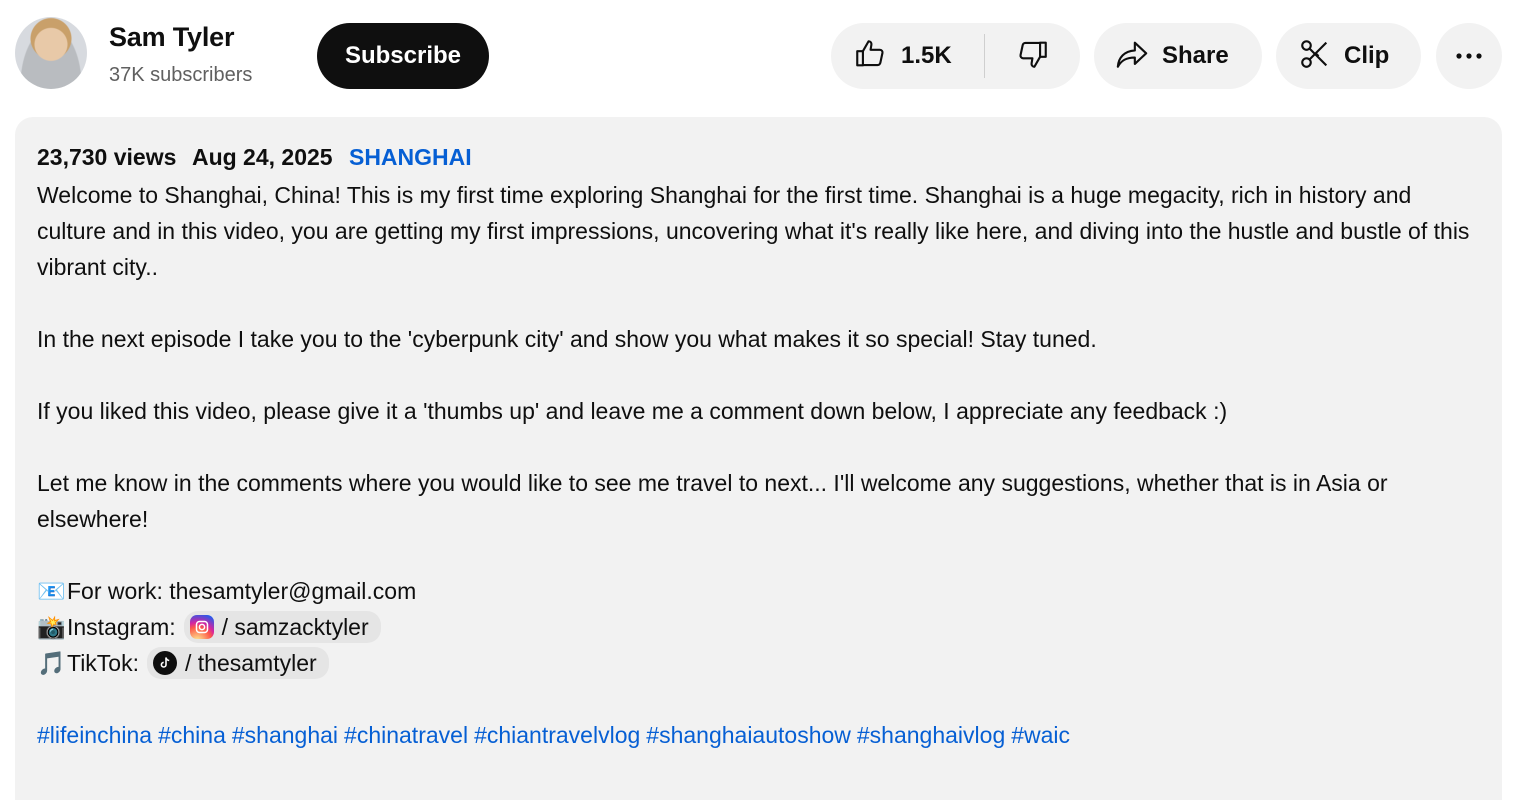 The height and width of the screenshot is (800, 1524). What do you see at coordinates (762, 55) in the screenshot?
I see `video-actions-row: Sam Tyler 37K subscribers Subscribe 1.5K` at bounding box center [762, 55].